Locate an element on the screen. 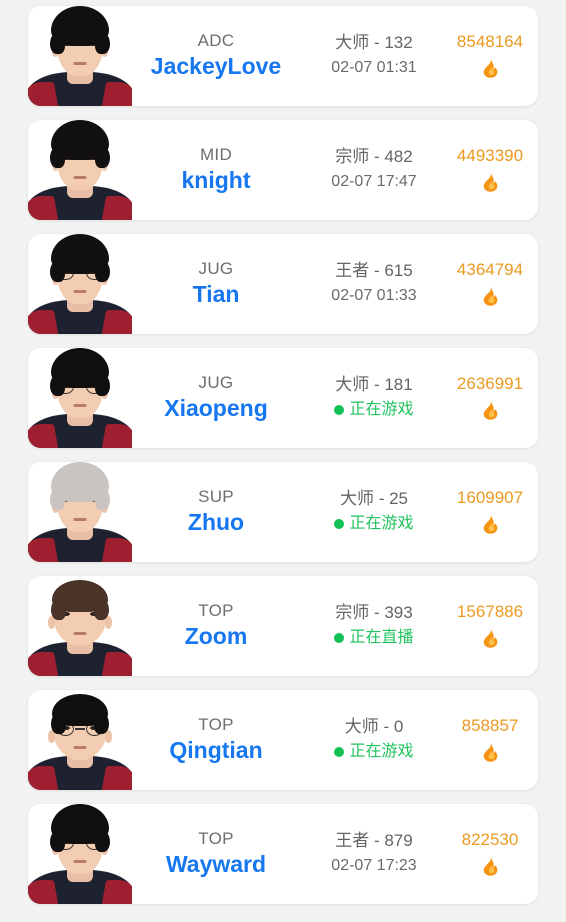  player-card: MID knight 宗师 - 482 02-07 17:47 4493390 is located at coordinates (283, 170).